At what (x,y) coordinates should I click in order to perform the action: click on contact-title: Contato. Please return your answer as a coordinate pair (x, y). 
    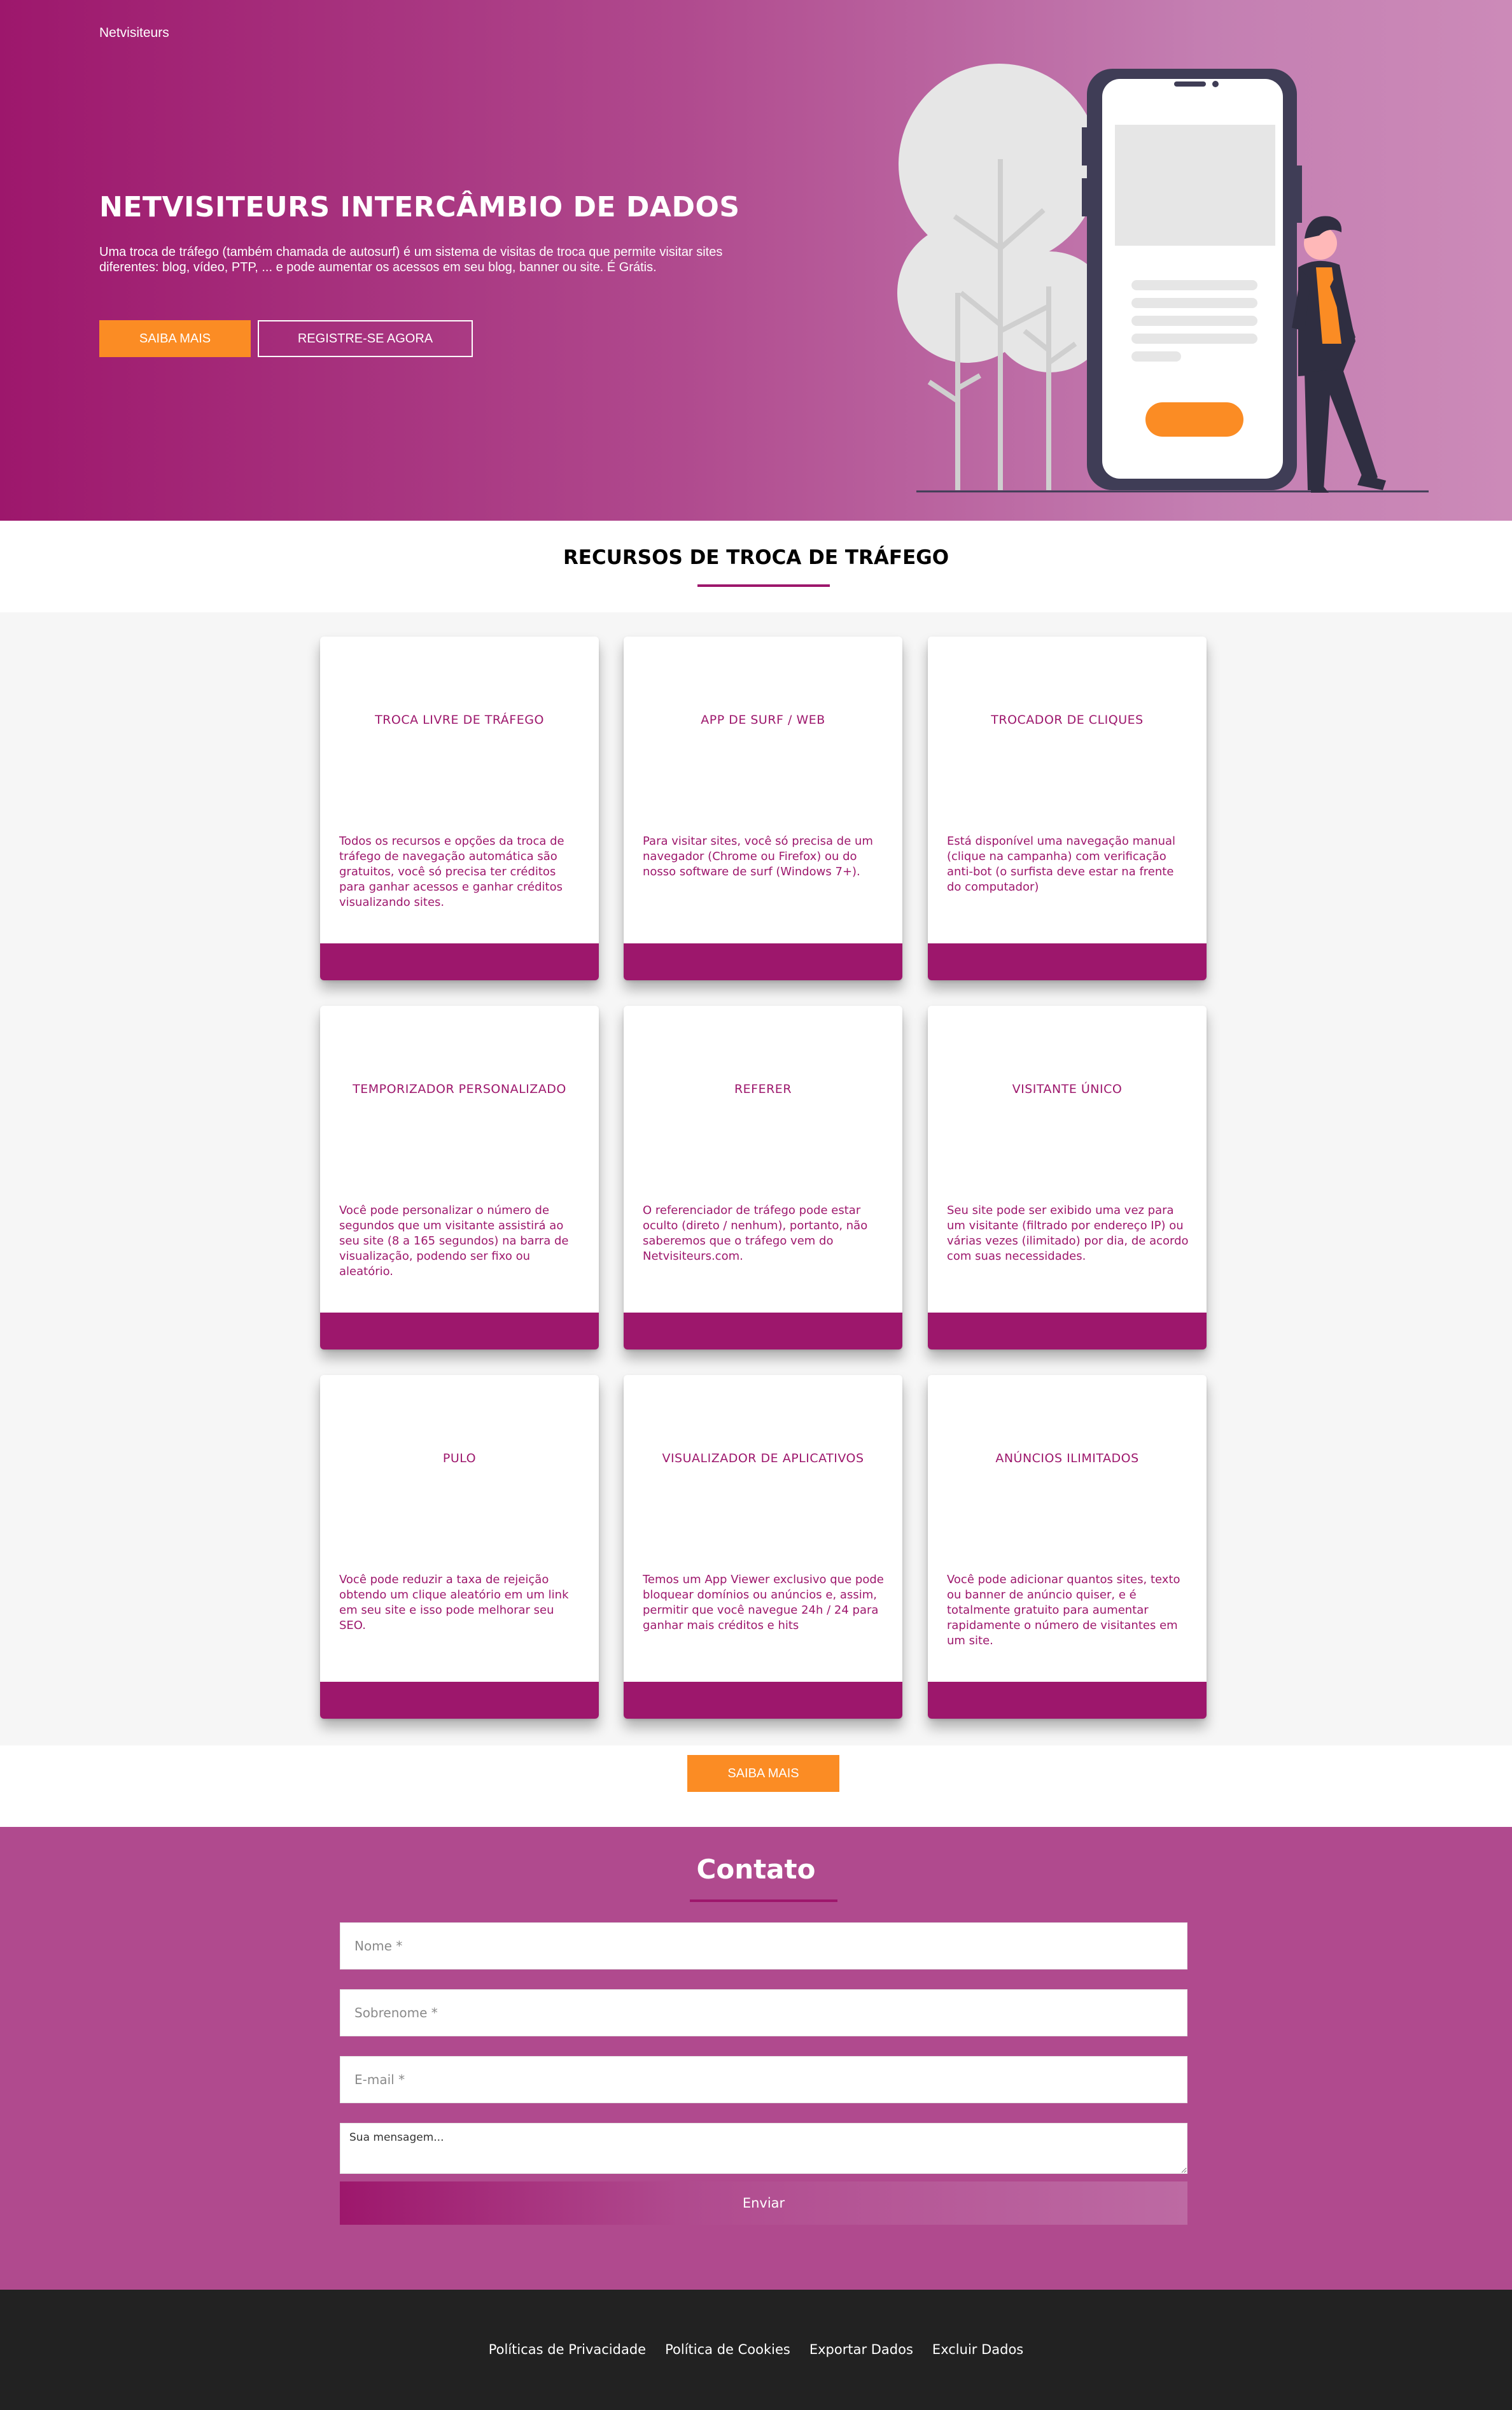
    Looking at the image, I should click on (756, 1870).